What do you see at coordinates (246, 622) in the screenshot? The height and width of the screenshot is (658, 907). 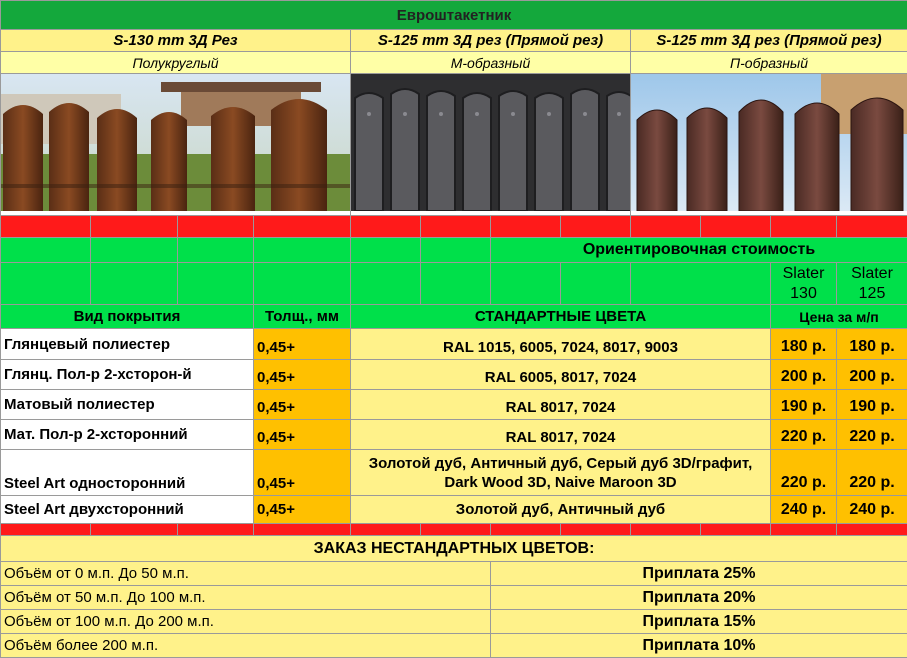 I see `volume-cell: Объём от 100 м.п. До 200 м.п.` at bounding box center [246, 622].